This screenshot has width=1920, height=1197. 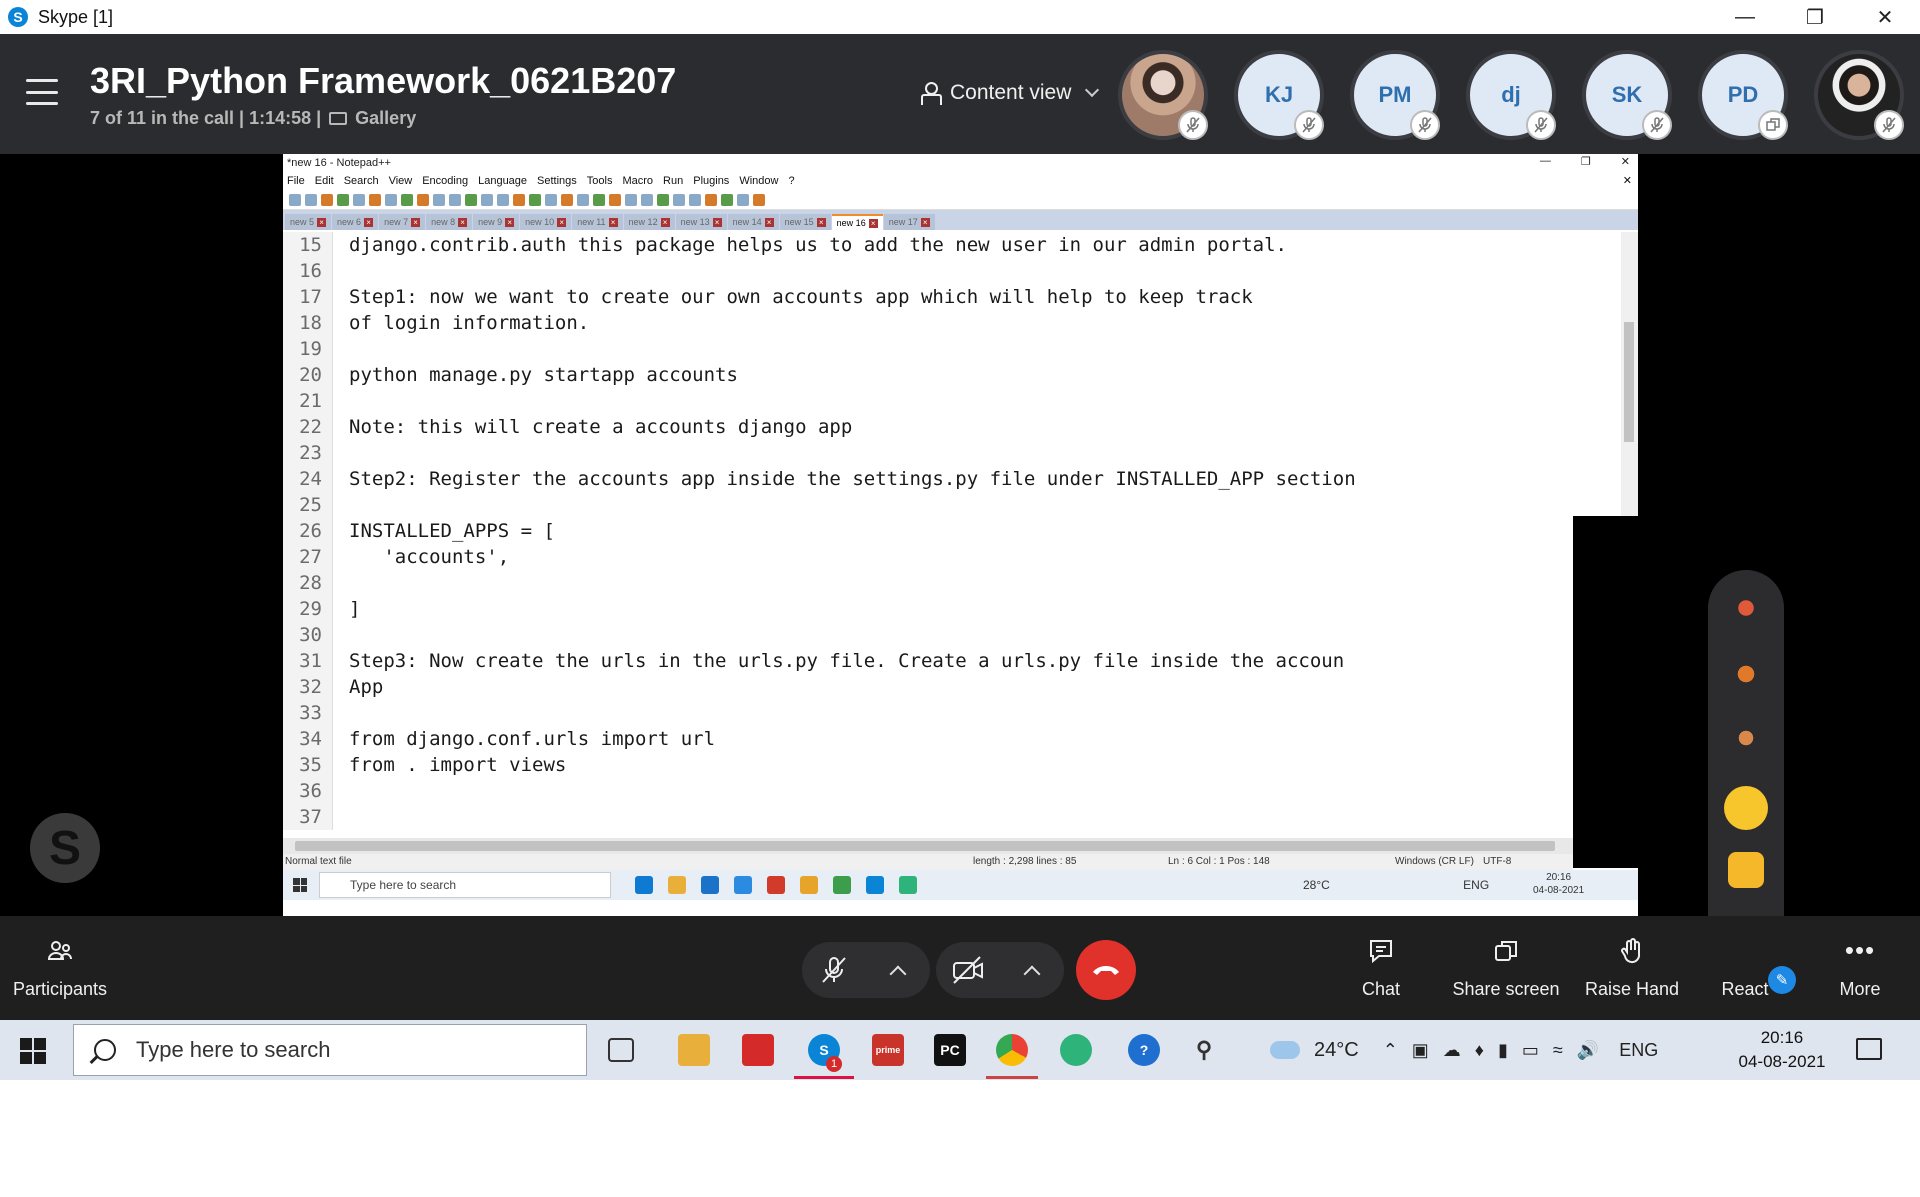 I want to click on close-button: ✕, so click(x=1885, y=17).